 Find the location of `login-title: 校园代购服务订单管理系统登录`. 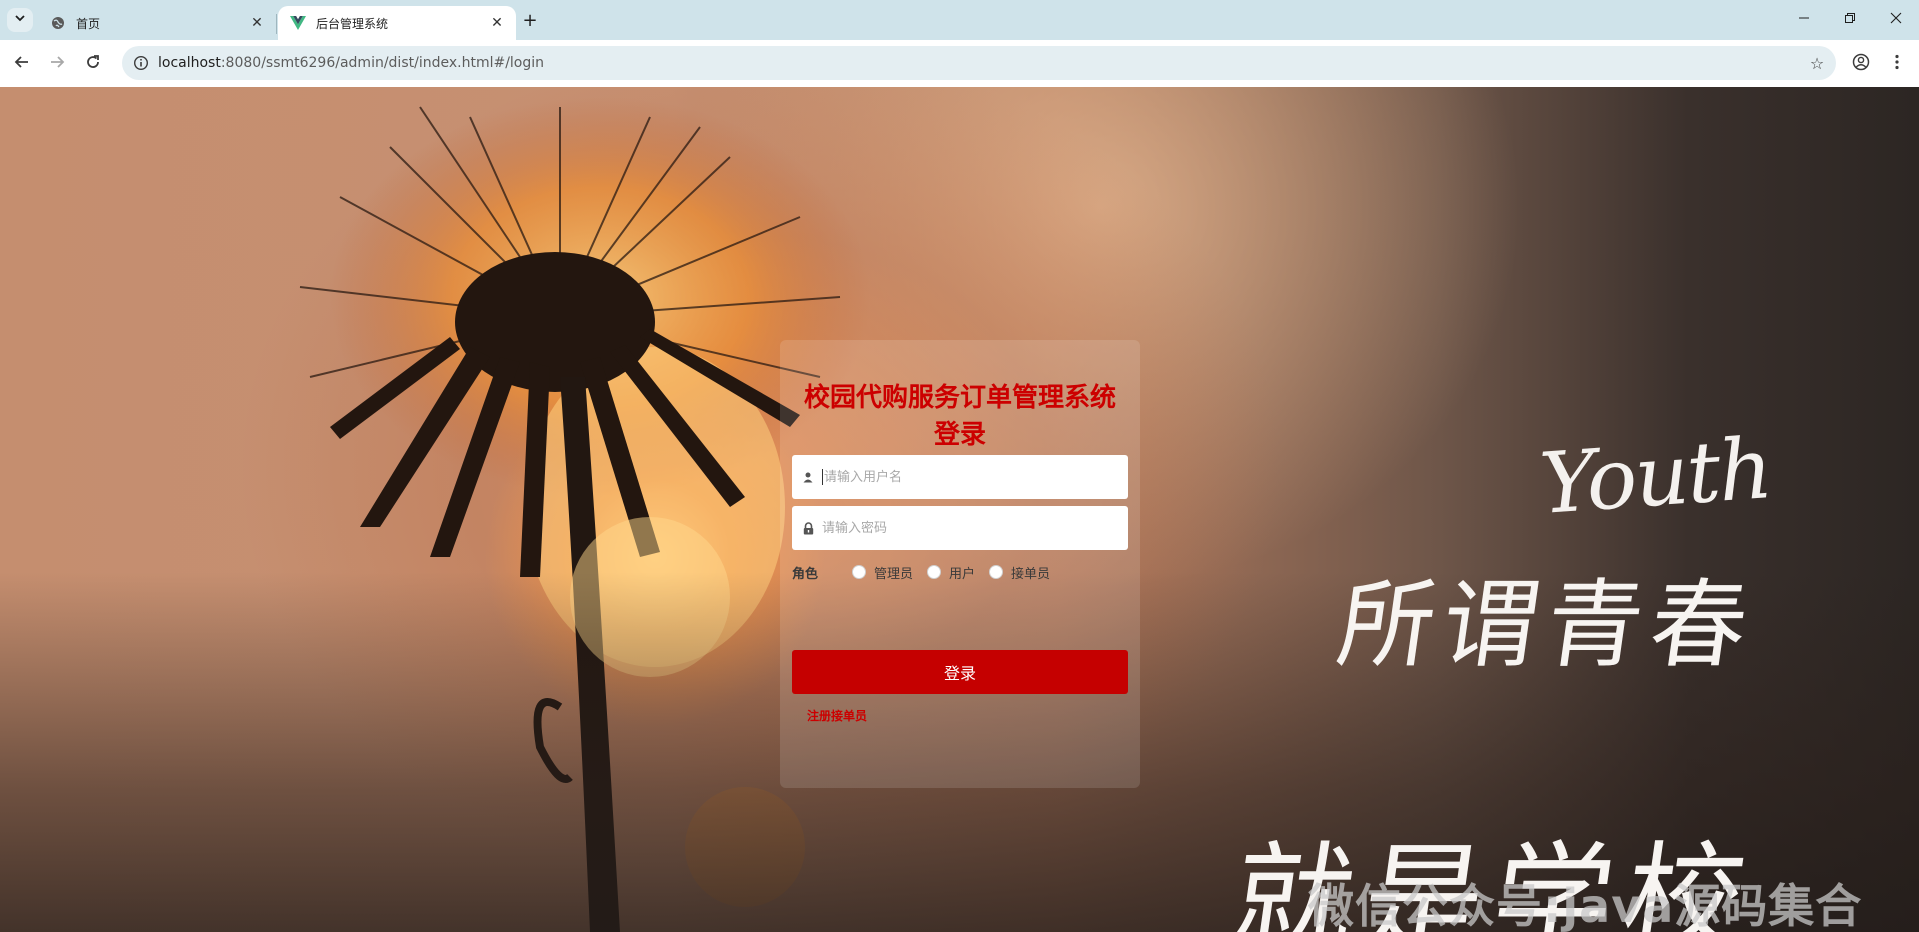

login-title: 校园代购服务订单管理系统登录 is located at coordinates (959, 416).